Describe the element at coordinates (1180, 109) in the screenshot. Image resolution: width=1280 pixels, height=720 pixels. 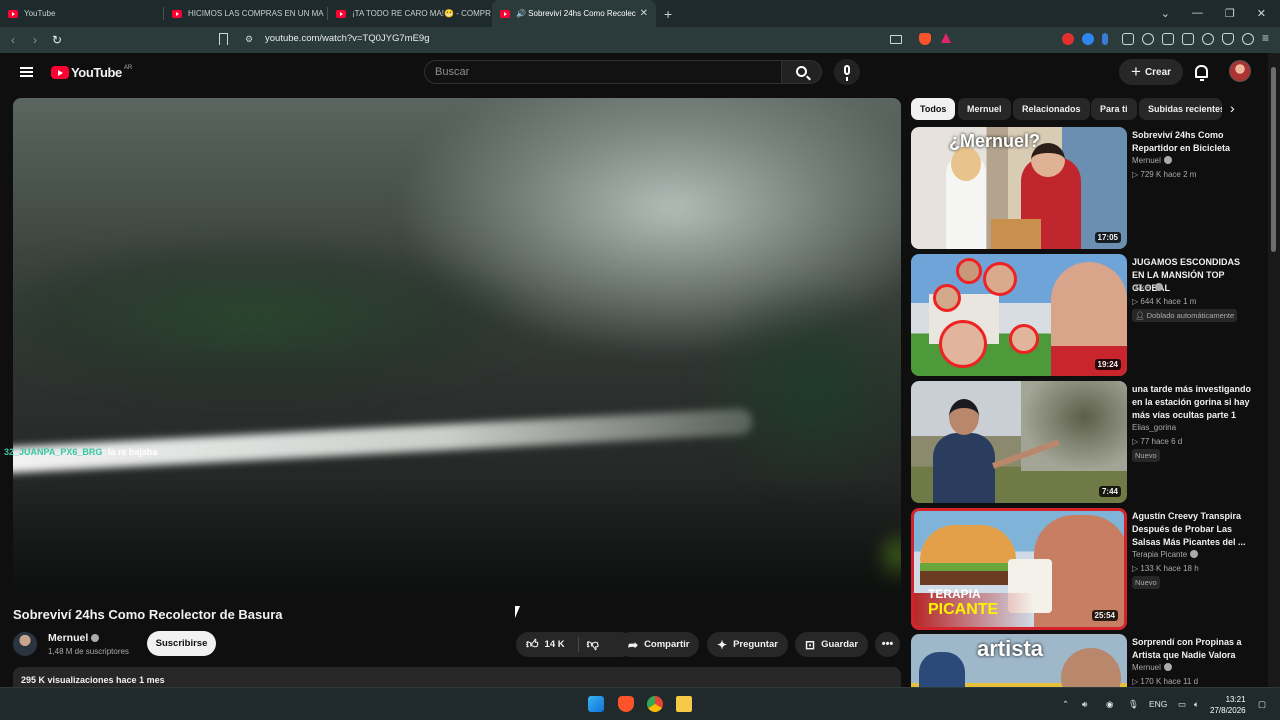
I see `chip-subidas-recientes: Subidas recientes` at that location.